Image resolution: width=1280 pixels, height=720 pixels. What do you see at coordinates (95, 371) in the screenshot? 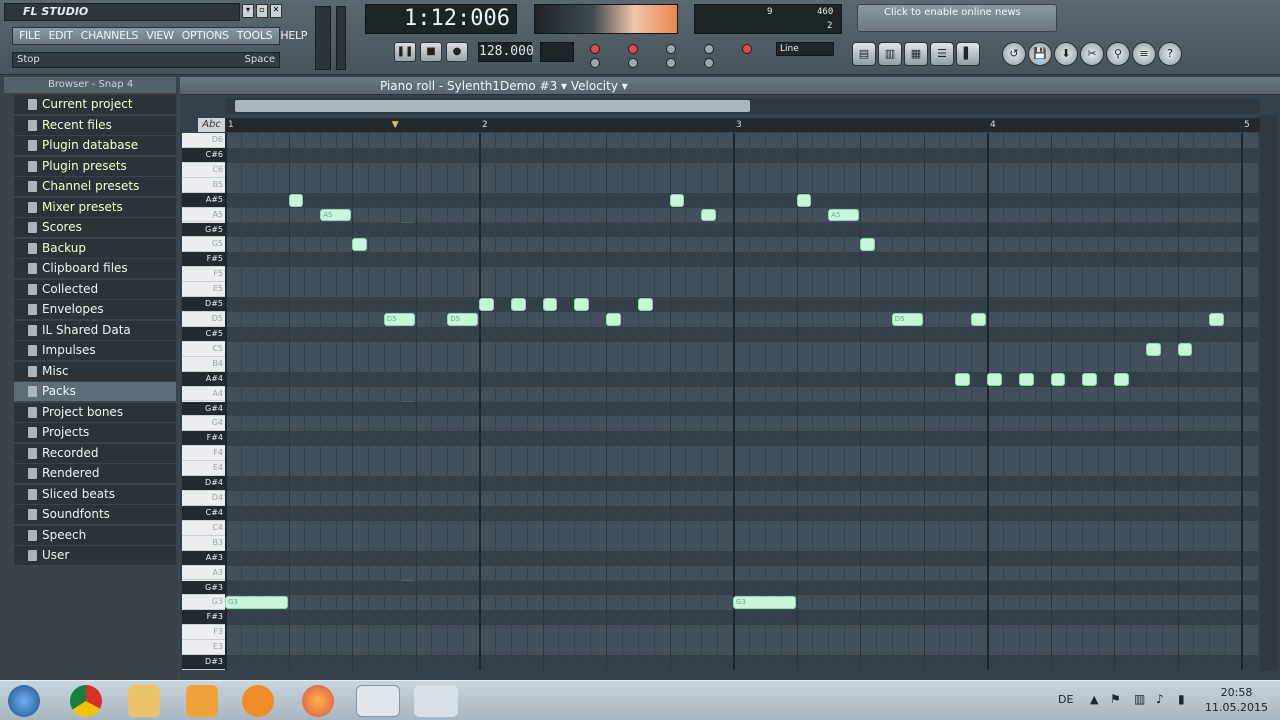
I see `browser-item: Misc` at bounding box center [95, 371].